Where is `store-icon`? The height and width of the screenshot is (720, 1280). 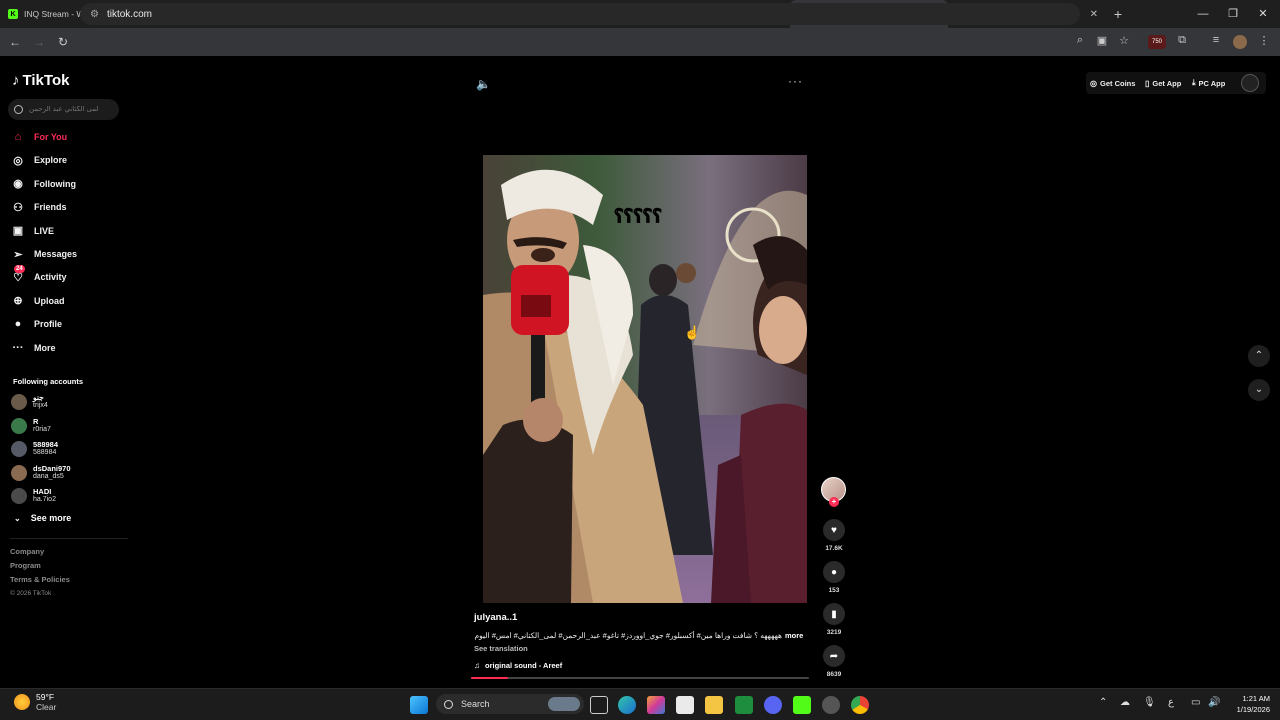 store-icon is located at coordinates (685, 705).